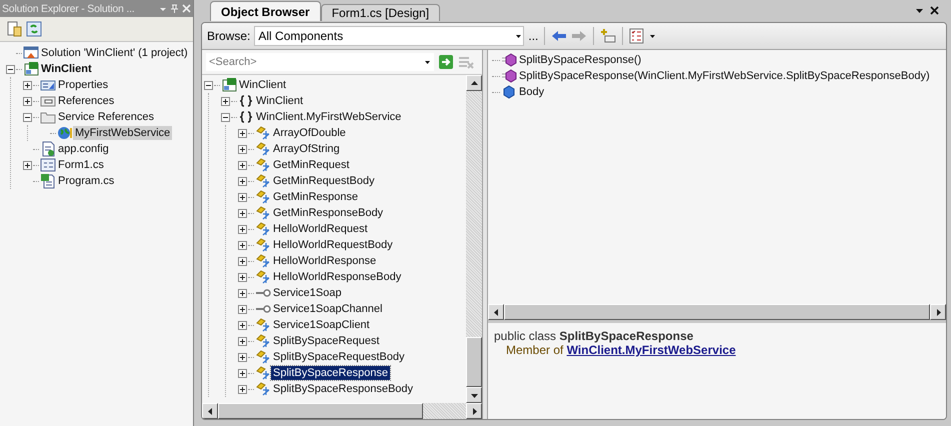  What do you see at coordinates (333, 245) in the screenshot?
I see `tree-item: HelloWorldRequestBody` at bounding box center [333, 245].